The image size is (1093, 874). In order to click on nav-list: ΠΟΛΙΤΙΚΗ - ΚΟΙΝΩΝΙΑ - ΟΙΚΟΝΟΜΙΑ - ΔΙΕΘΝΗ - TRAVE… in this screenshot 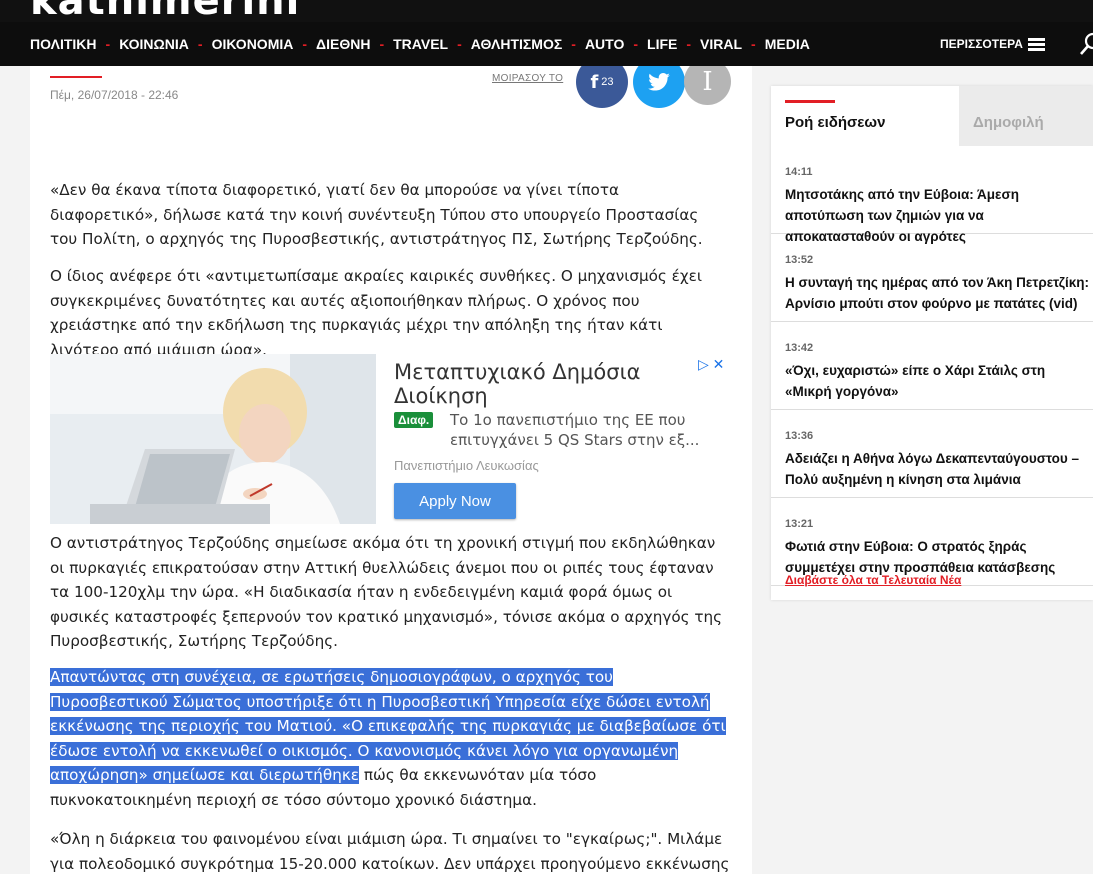, I will do `click(420, 44)`.